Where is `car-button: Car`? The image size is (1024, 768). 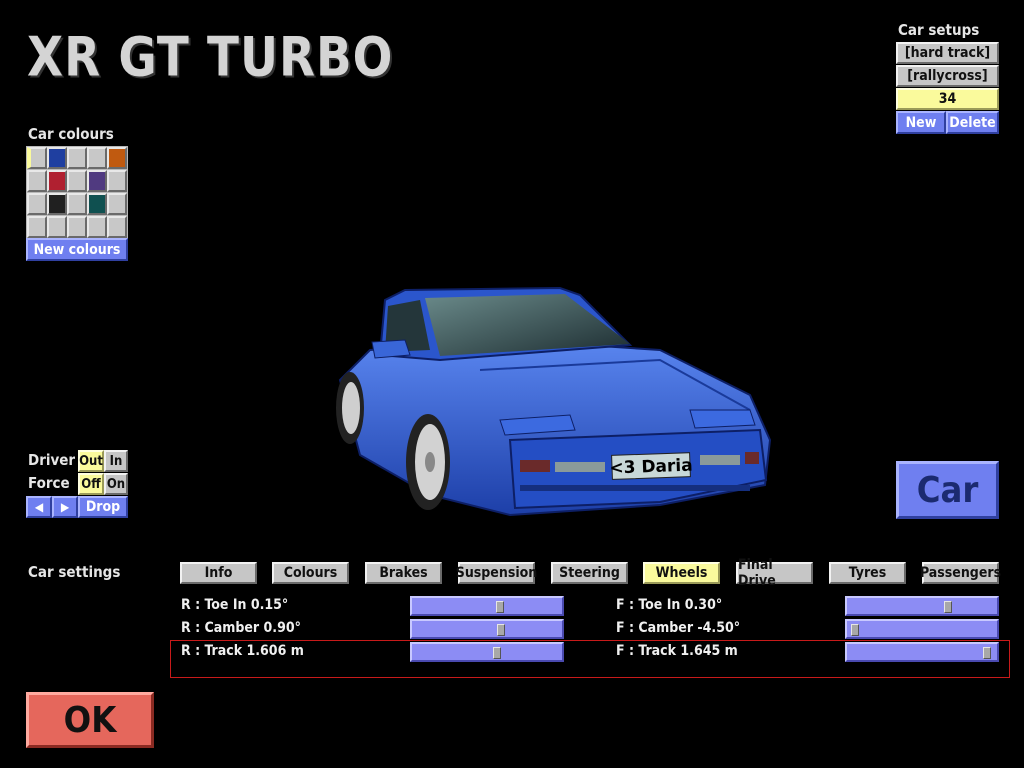 car-button: Car is located at coordinates (947, 490).